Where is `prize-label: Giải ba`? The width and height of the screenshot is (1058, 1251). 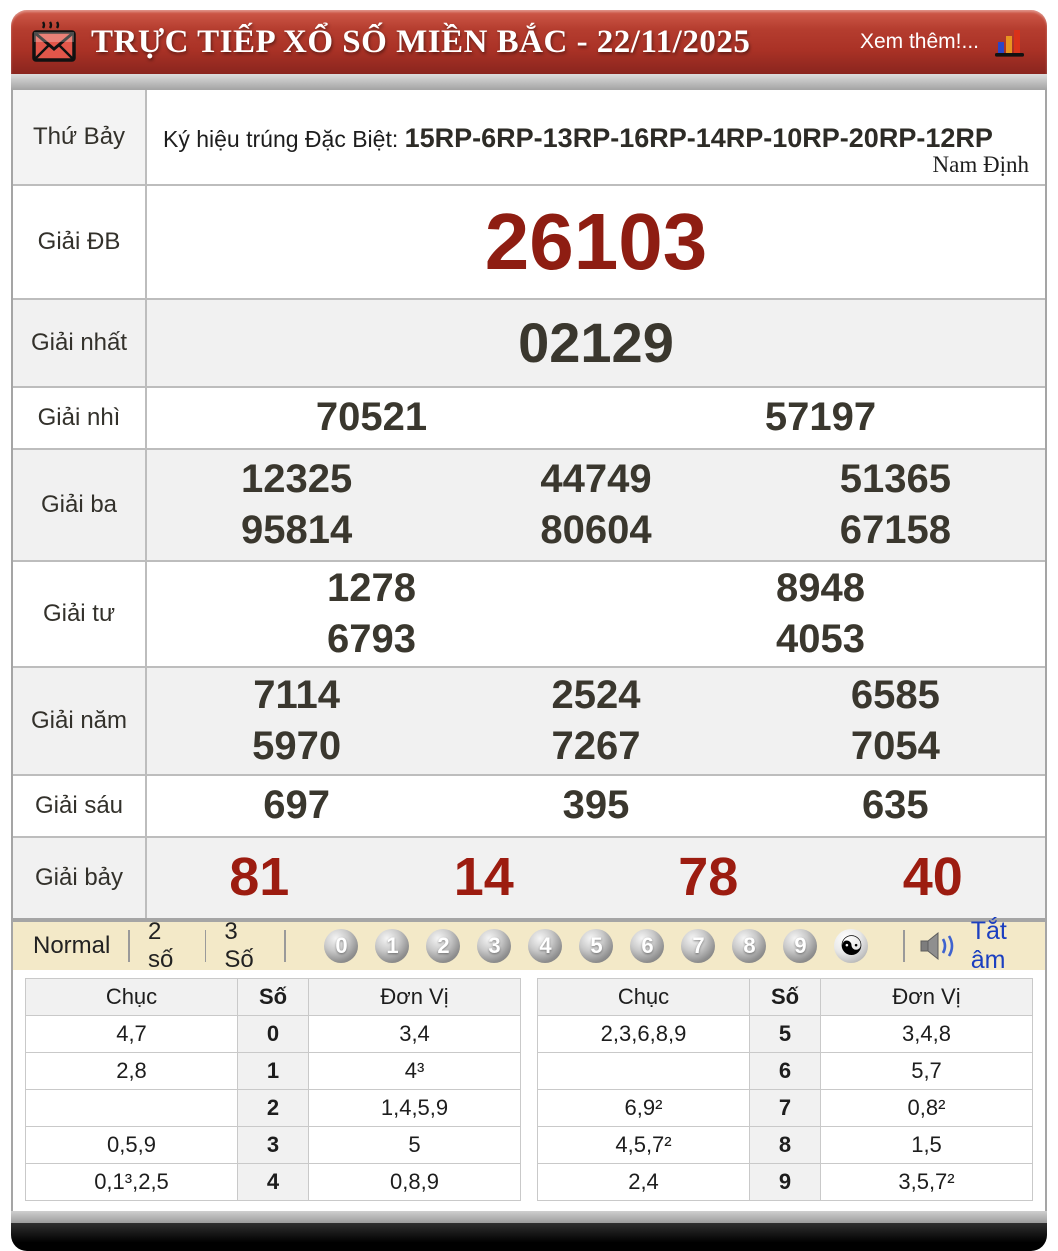
prize-label: Giải ba is located at coordinates (80, 505).